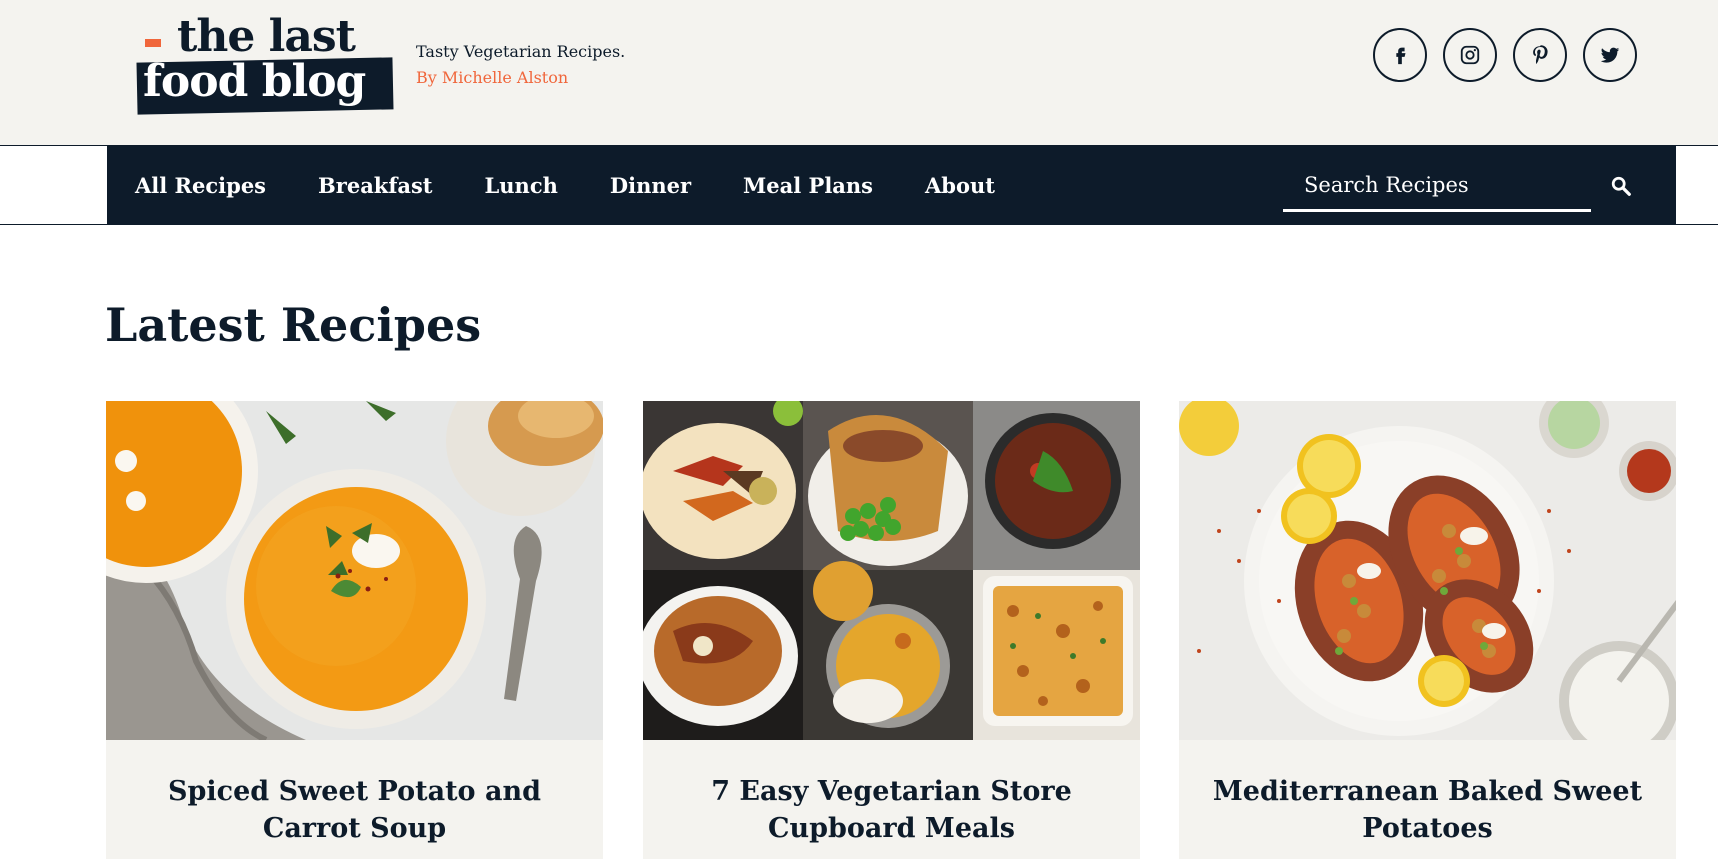  I want to click on soup-photo, so click(354, 570).